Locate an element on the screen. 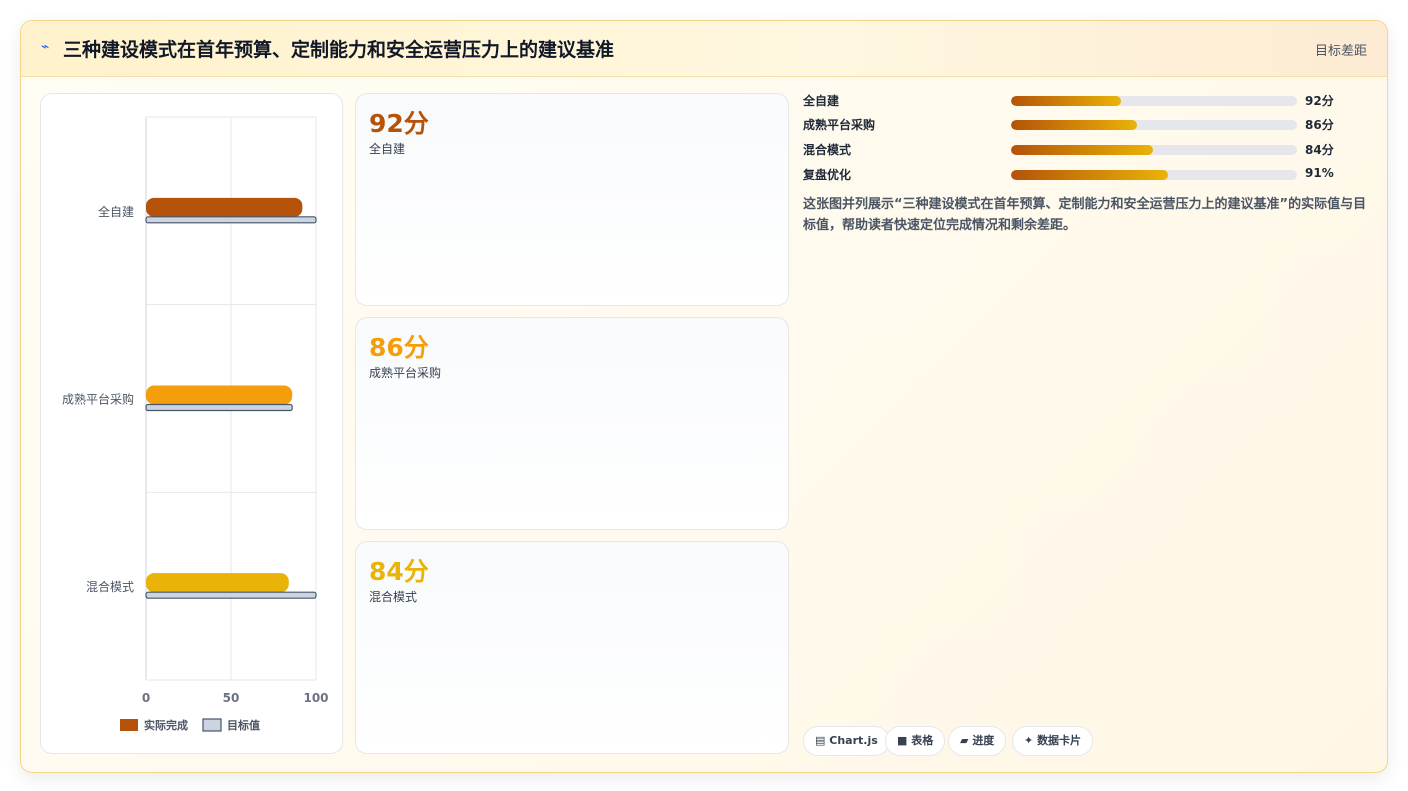  chip-table: ■ 表格 is located at coordinates (915, 741).